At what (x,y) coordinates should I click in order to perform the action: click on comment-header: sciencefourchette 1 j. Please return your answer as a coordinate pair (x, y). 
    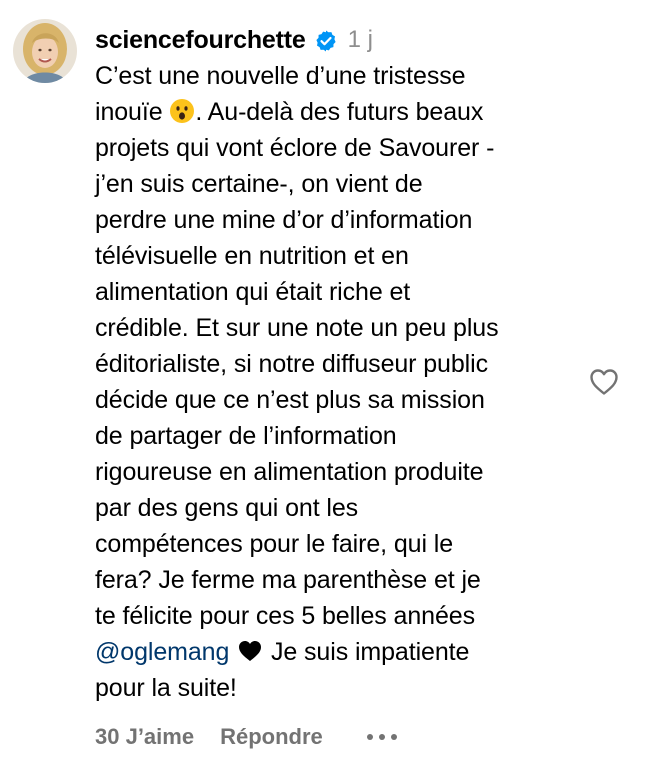
    Looking at the image, I should click on (335, 40).